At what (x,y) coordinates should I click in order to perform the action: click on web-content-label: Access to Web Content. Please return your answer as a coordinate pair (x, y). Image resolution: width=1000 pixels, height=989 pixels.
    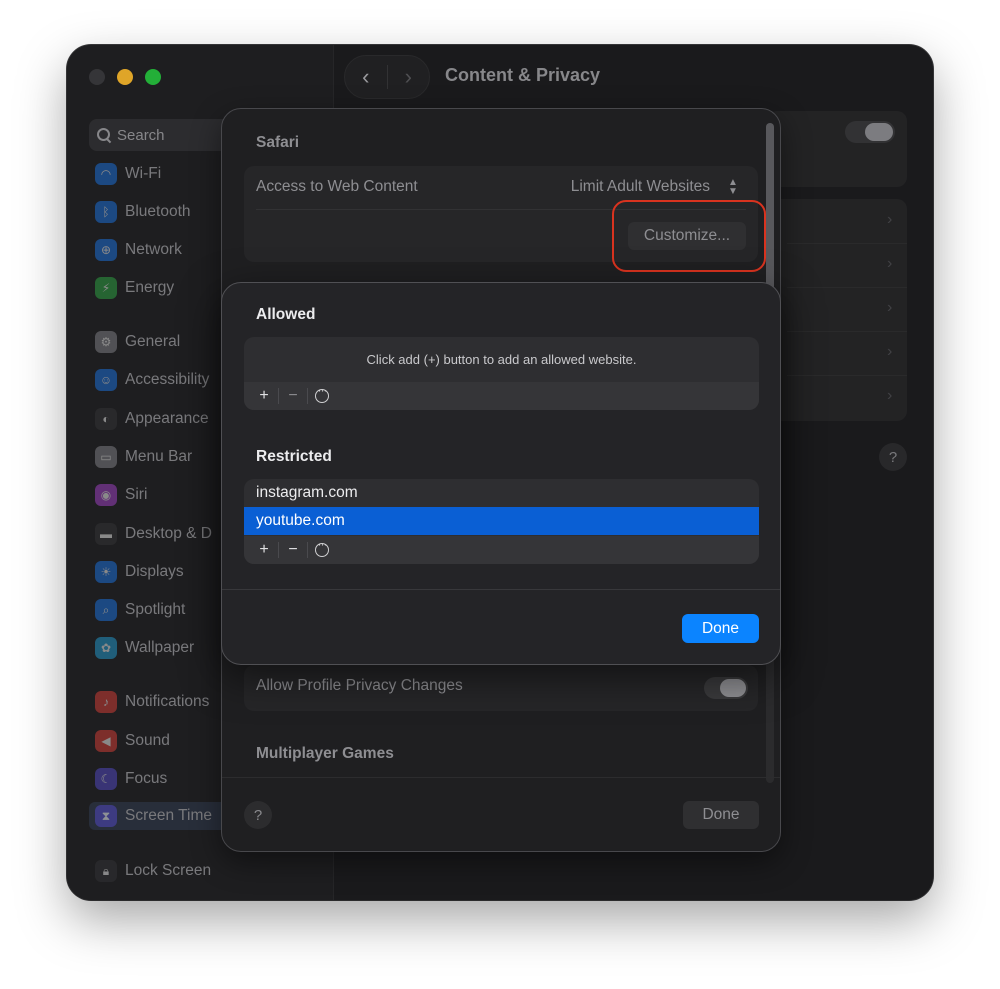
    Looking at the image, I should click on (337, 186).